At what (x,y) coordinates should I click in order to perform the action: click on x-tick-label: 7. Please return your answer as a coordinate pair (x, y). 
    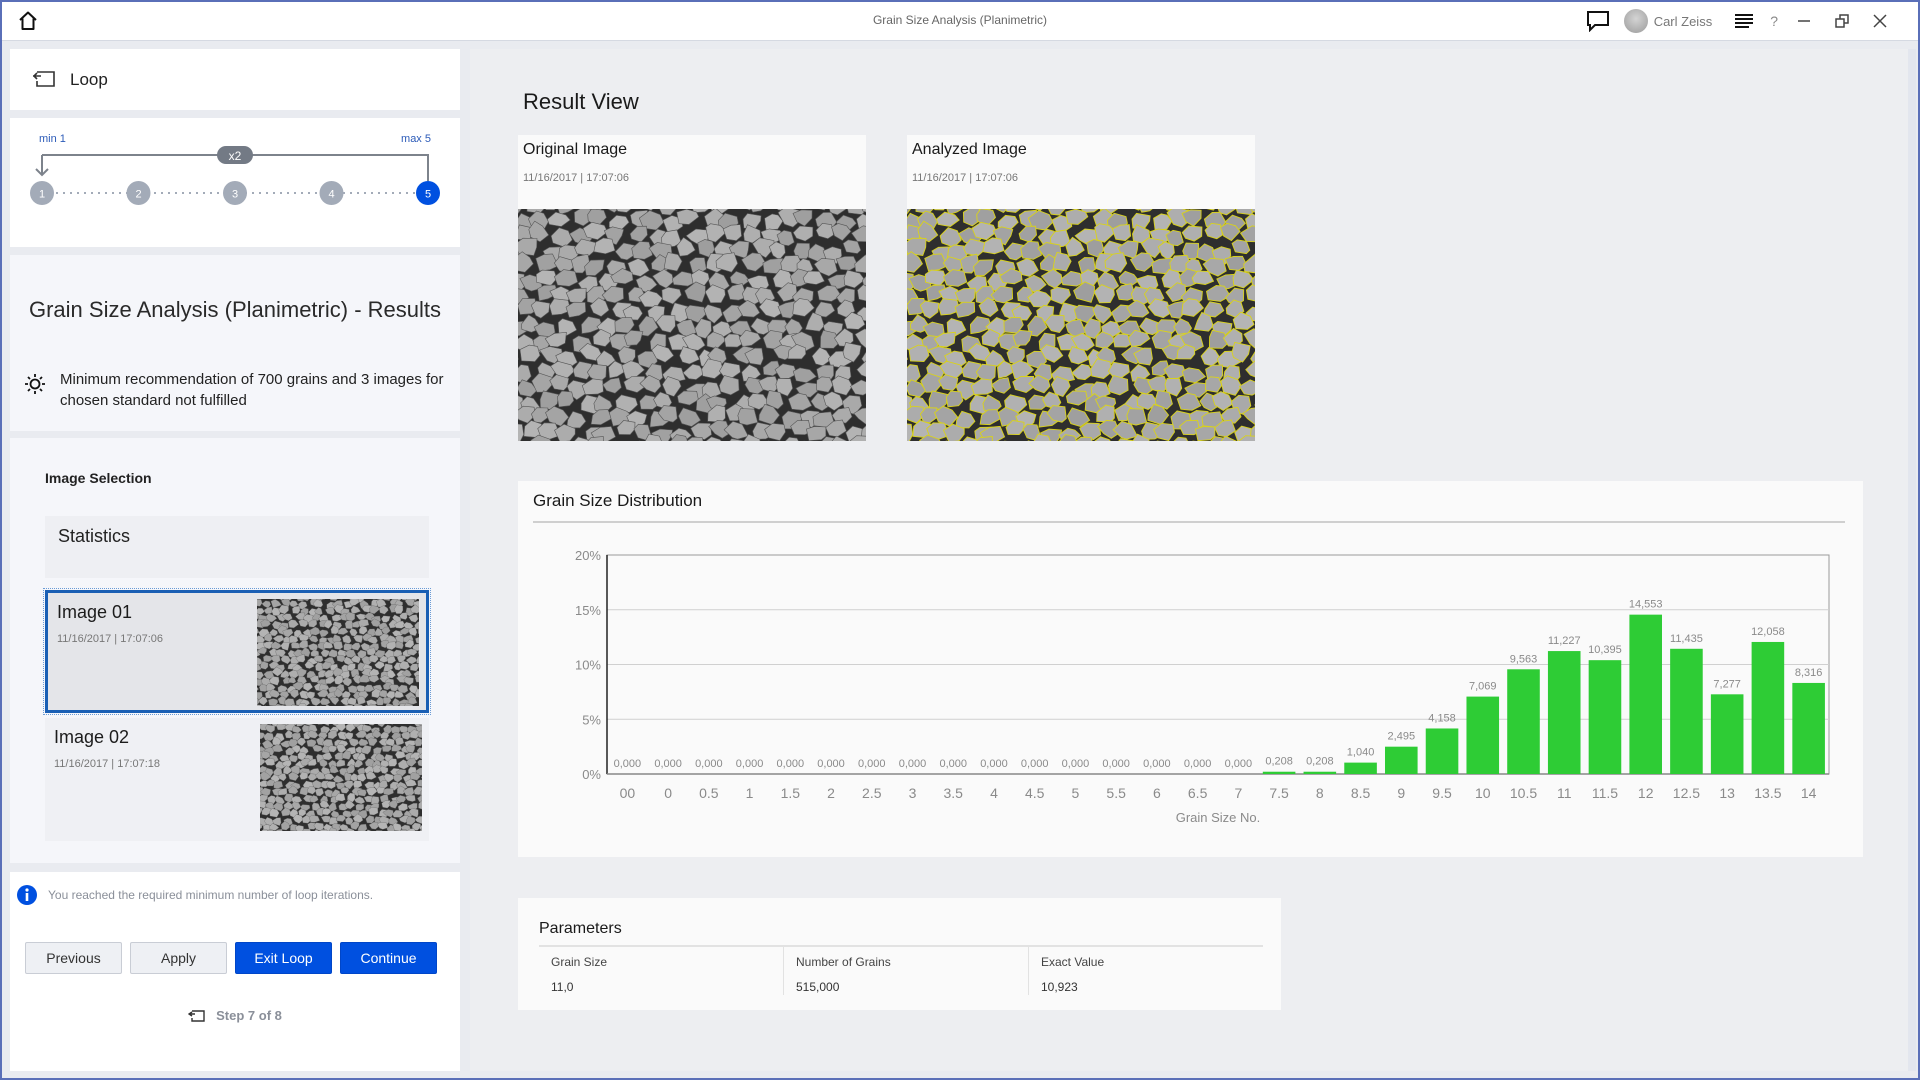
    Looking at the image, I should click on (1238, 793).